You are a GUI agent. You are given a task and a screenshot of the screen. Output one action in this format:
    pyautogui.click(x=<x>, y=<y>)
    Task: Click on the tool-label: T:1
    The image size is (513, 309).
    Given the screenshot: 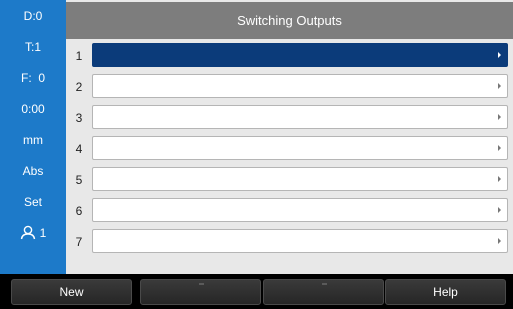 What is the action you would take?
    pyautogui.click(x=32, y=46)
    